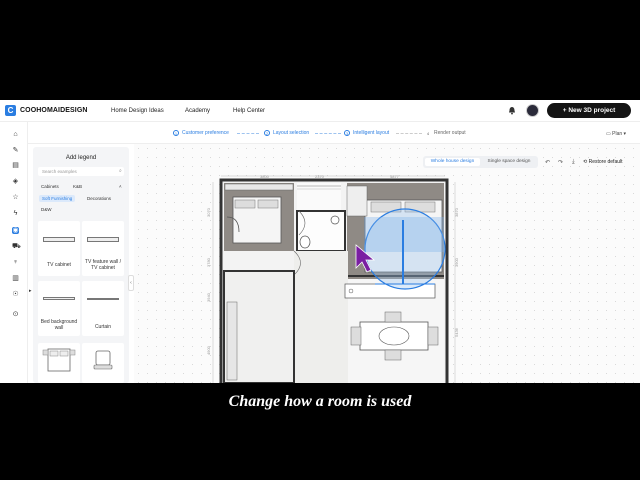  Describe the element at coordinates (81, 171) in the screenshot. I see `legend-search-input: Search examples` at that location.